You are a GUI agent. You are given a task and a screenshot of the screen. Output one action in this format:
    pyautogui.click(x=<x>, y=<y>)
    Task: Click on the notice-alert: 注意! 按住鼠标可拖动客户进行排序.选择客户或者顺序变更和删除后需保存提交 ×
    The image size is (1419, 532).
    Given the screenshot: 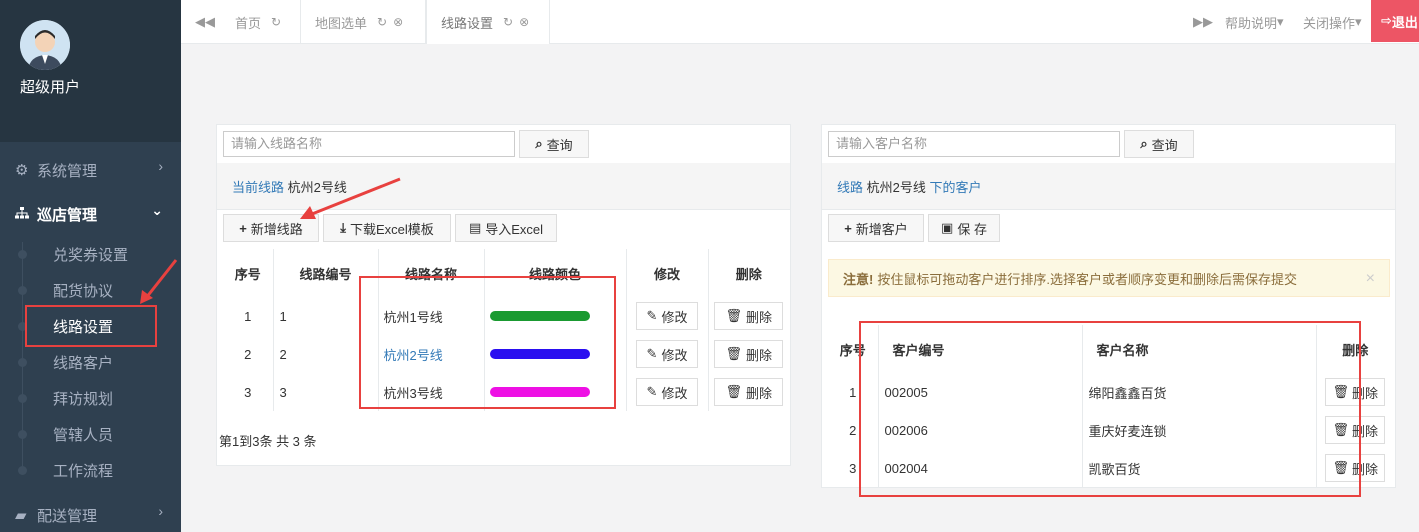 What is the action you would take?
    pyautogui.click(x=1109, y=278)
    